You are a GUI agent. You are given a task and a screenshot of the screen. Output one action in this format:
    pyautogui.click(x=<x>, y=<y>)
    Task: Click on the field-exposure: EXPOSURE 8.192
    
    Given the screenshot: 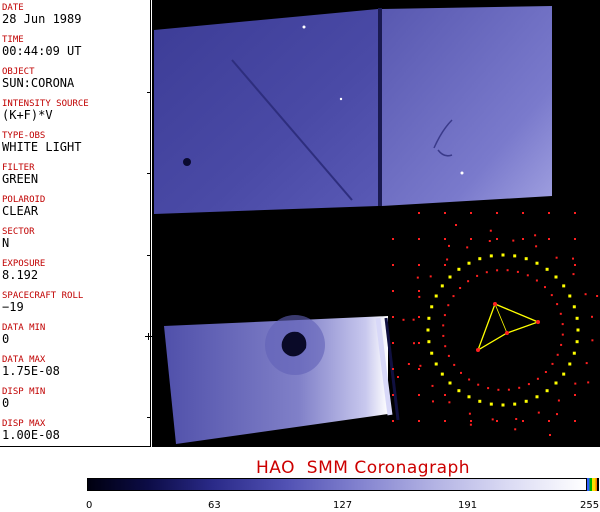 What is the action you would take?
    pyautogui.click(x=76, y=270)
    